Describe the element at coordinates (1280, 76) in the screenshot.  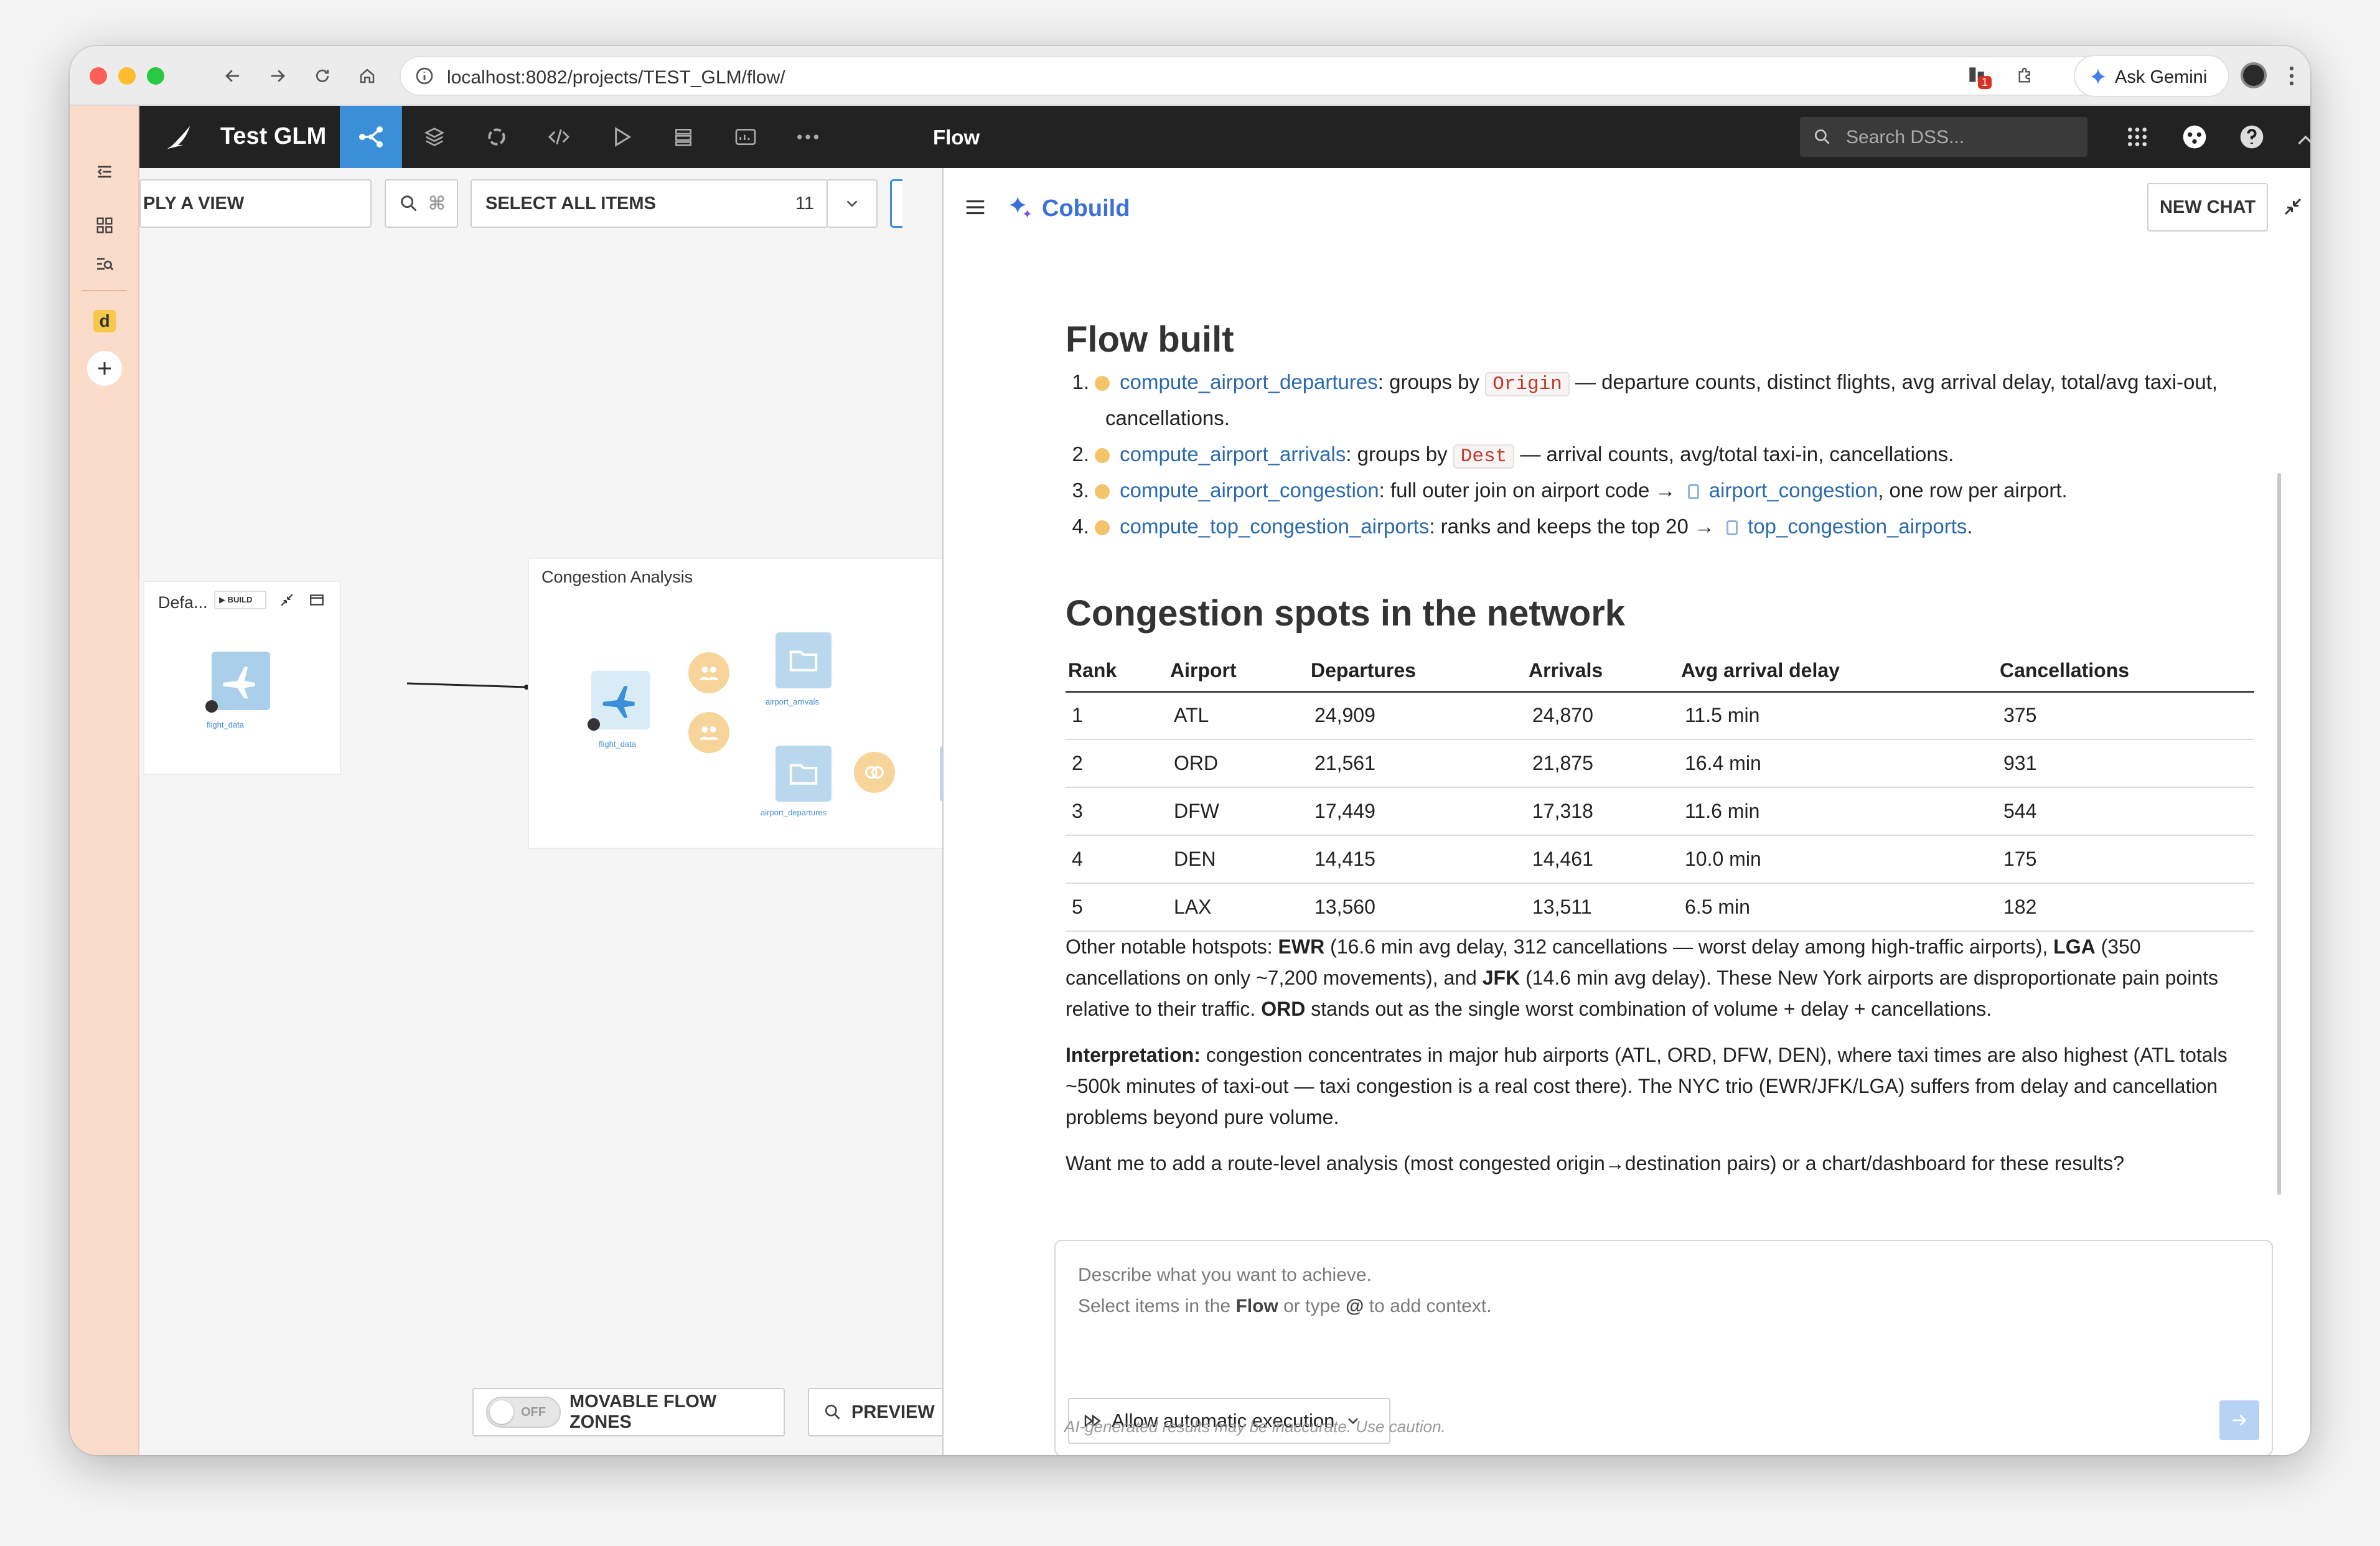
I see `address-bar: localhost:8082/projects/TEST_GLM/flow/` at that location.